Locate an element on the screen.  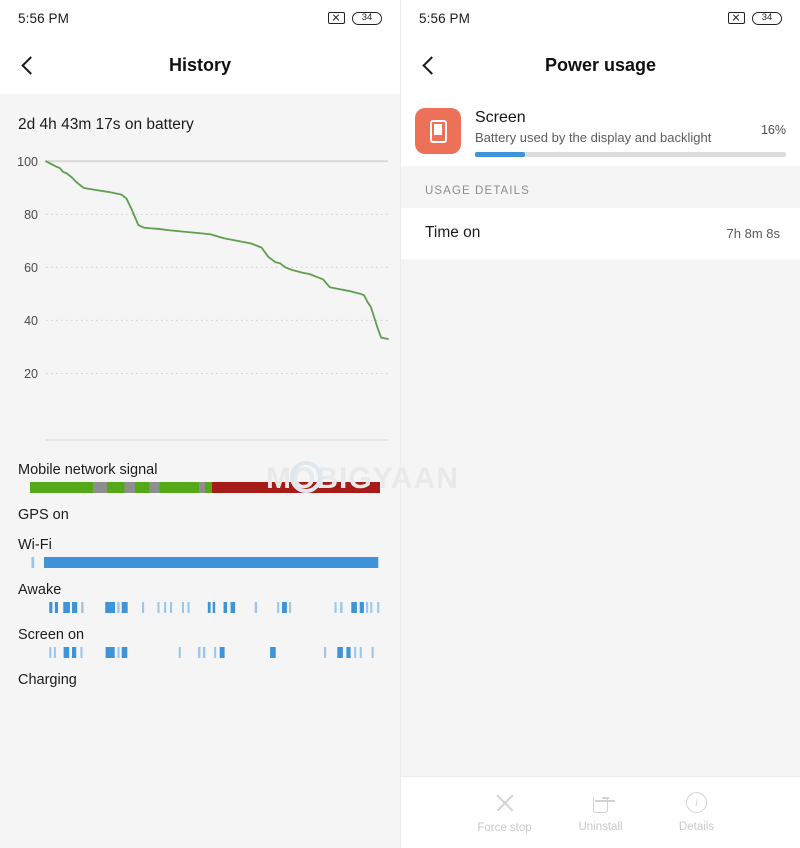
usage-details-heading: USAGE DETAILS is located at coordinates (600, 187).